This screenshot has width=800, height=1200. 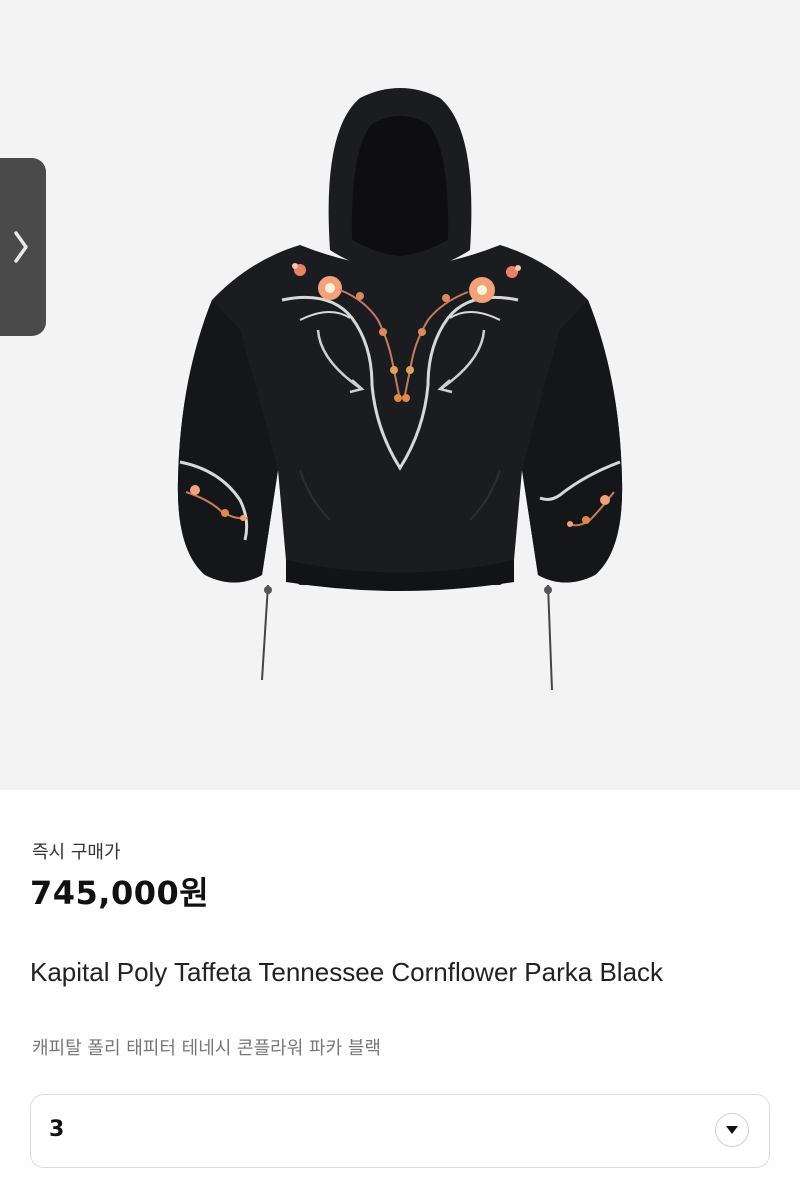 I want to click on product-title-ko: 캐피탈 폴리 태피터 테네시 콘플라워 파카 블랙, so click(x=206, y=1048).